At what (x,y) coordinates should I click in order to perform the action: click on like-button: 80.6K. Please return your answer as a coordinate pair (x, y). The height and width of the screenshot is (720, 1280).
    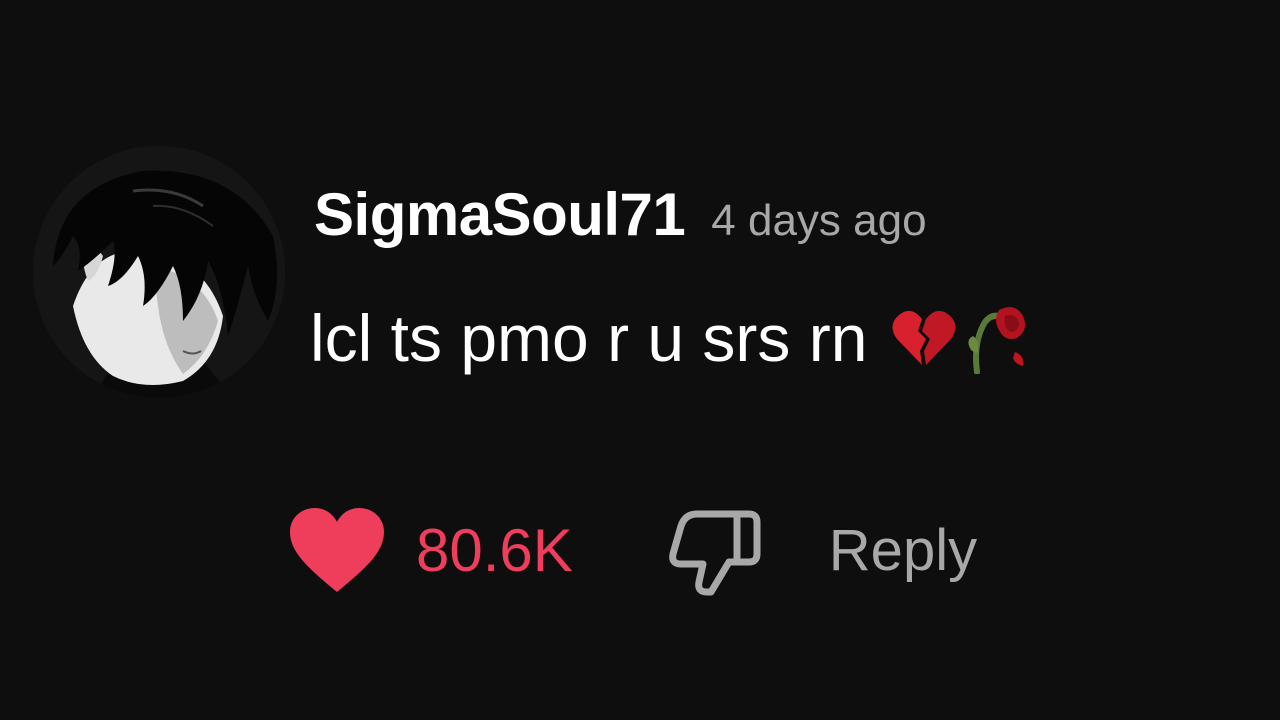
    Looking at the image, I should click on (430, 550).